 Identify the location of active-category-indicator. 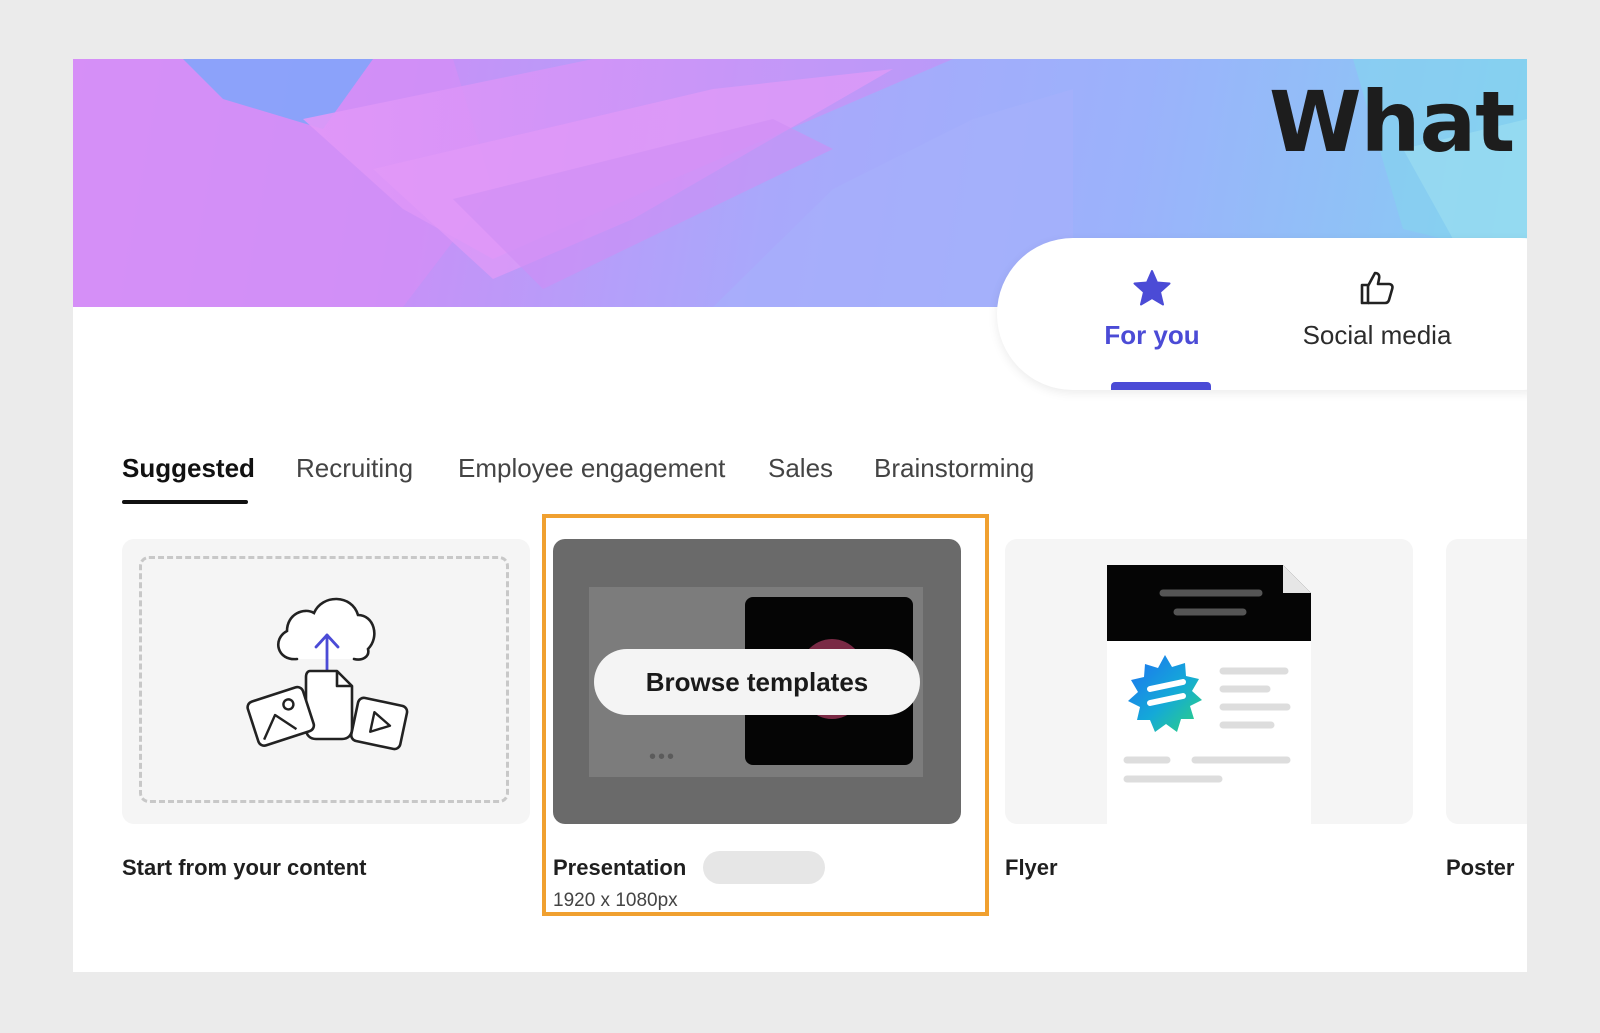
(1161, 386).